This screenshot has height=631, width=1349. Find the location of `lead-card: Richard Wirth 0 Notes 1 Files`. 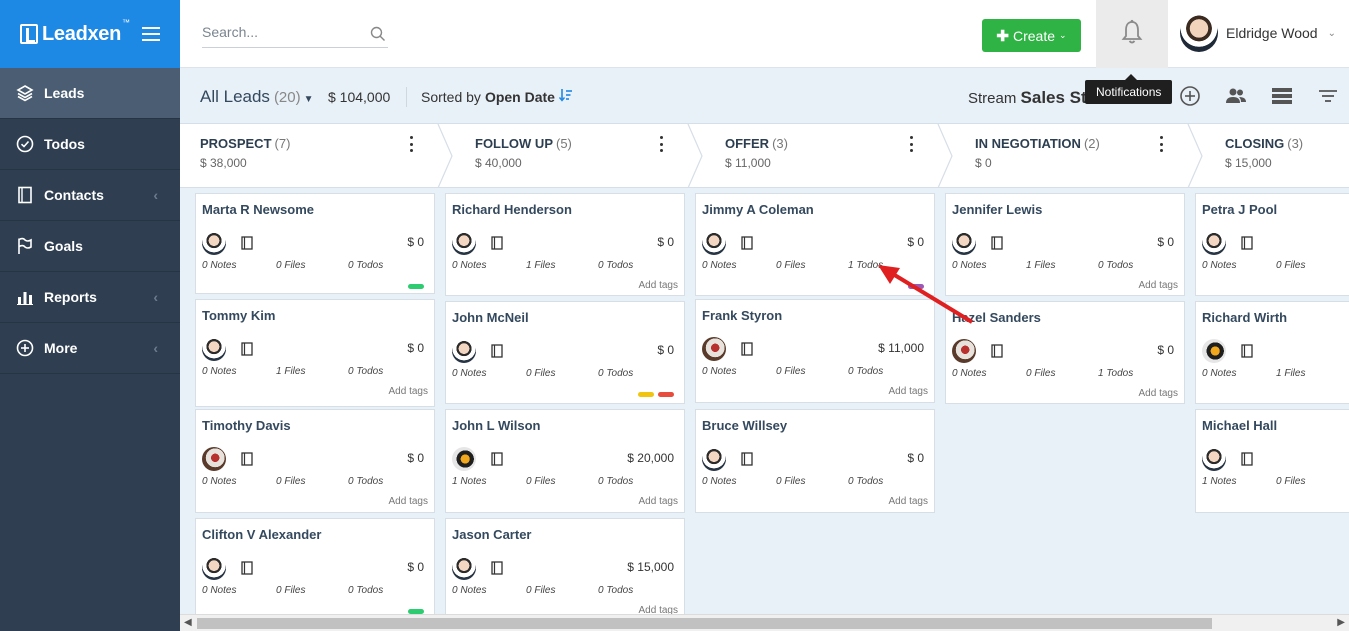

lead-card: Richard Wirth 0 Notes 1 Files is located at coordinates (1272, 352).